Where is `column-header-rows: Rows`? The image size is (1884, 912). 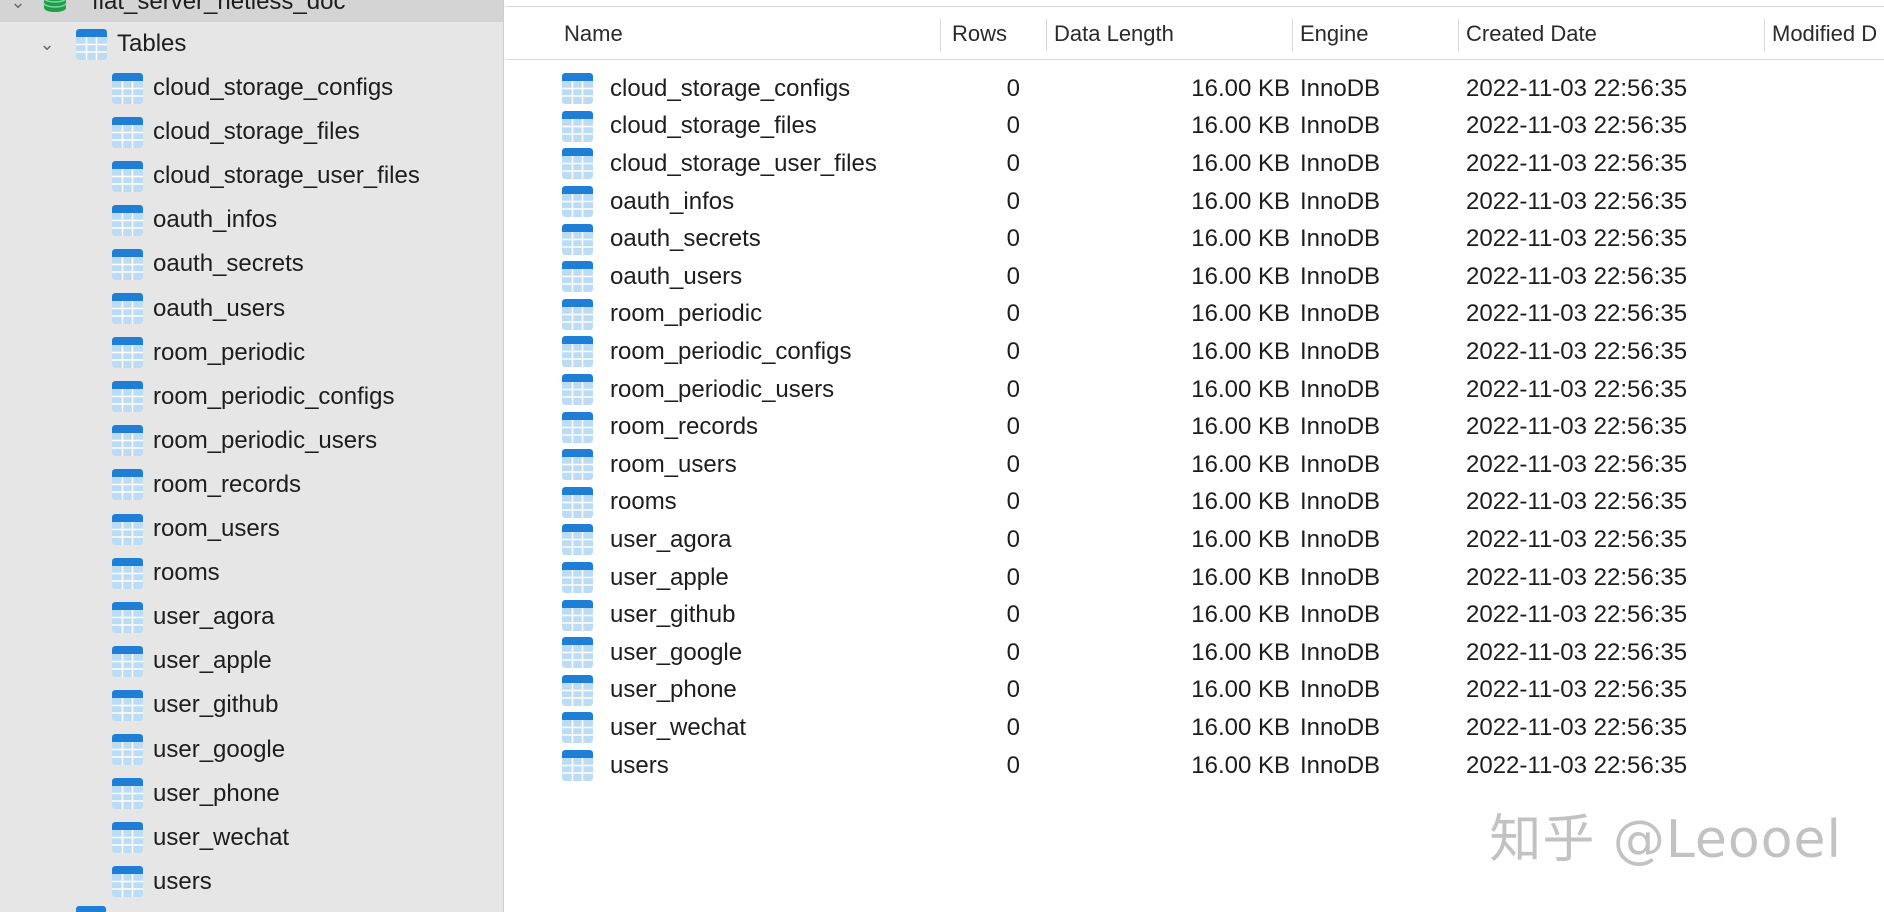
column-header-rows: Rows is located at coordinates (997, 34).